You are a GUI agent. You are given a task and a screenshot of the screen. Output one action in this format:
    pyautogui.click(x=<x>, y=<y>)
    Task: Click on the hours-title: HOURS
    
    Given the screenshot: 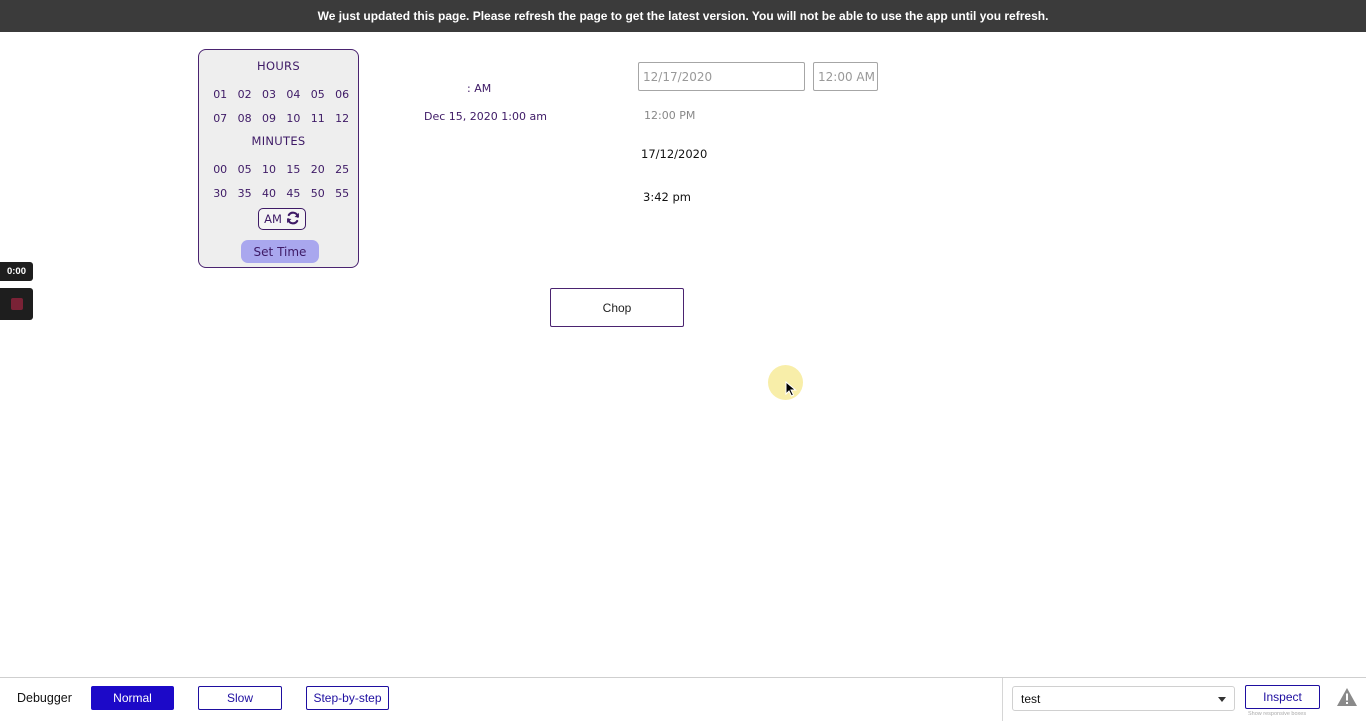 What is the action you would take?
    pyautogui.click(x=278, y=66)
    